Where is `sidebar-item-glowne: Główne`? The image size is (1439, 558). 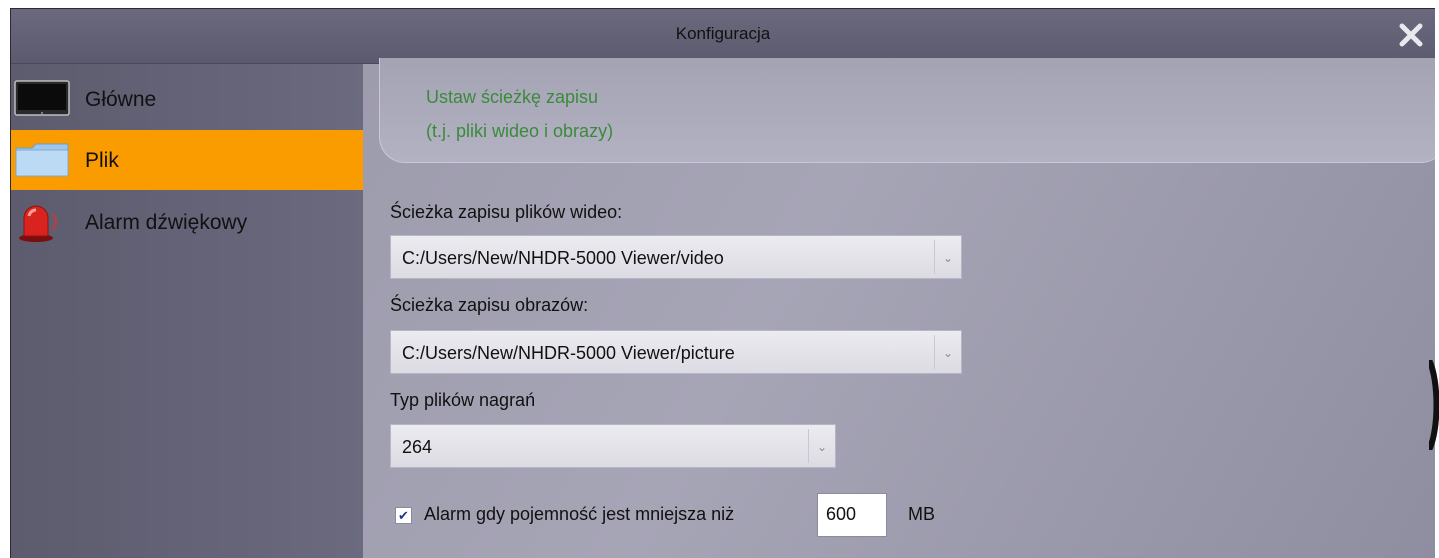 sidebar-item-glowne: Główne is located at coordinates (187, 99).